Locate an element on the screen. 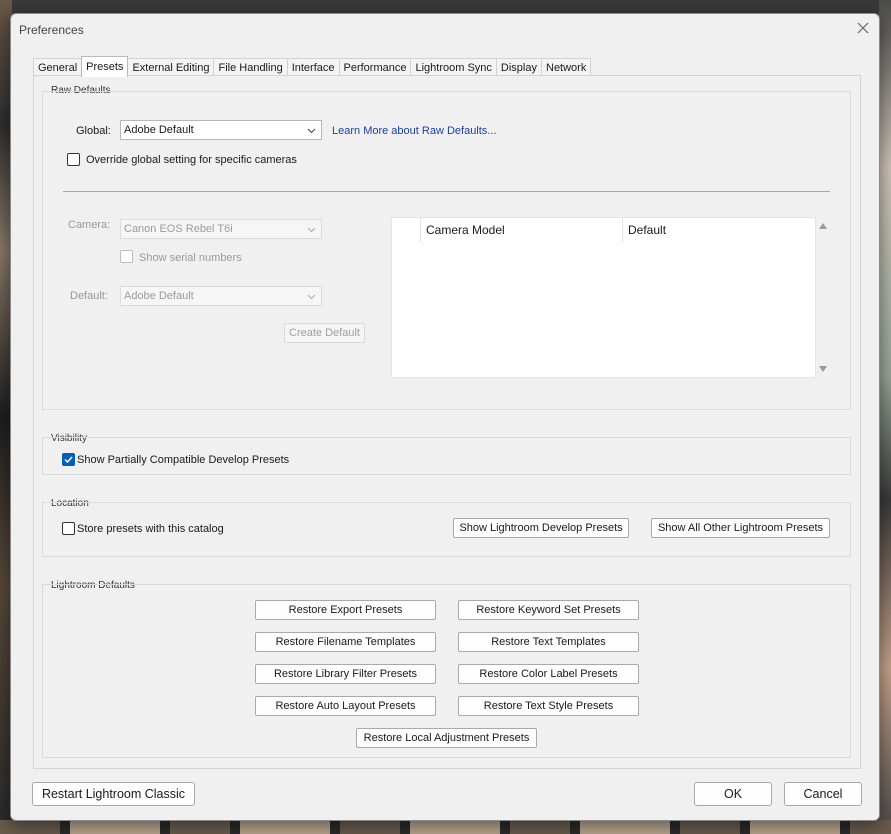 This screenshot has height=834, width=891. title-bar: Preferences is located at coordinates (445, 29).